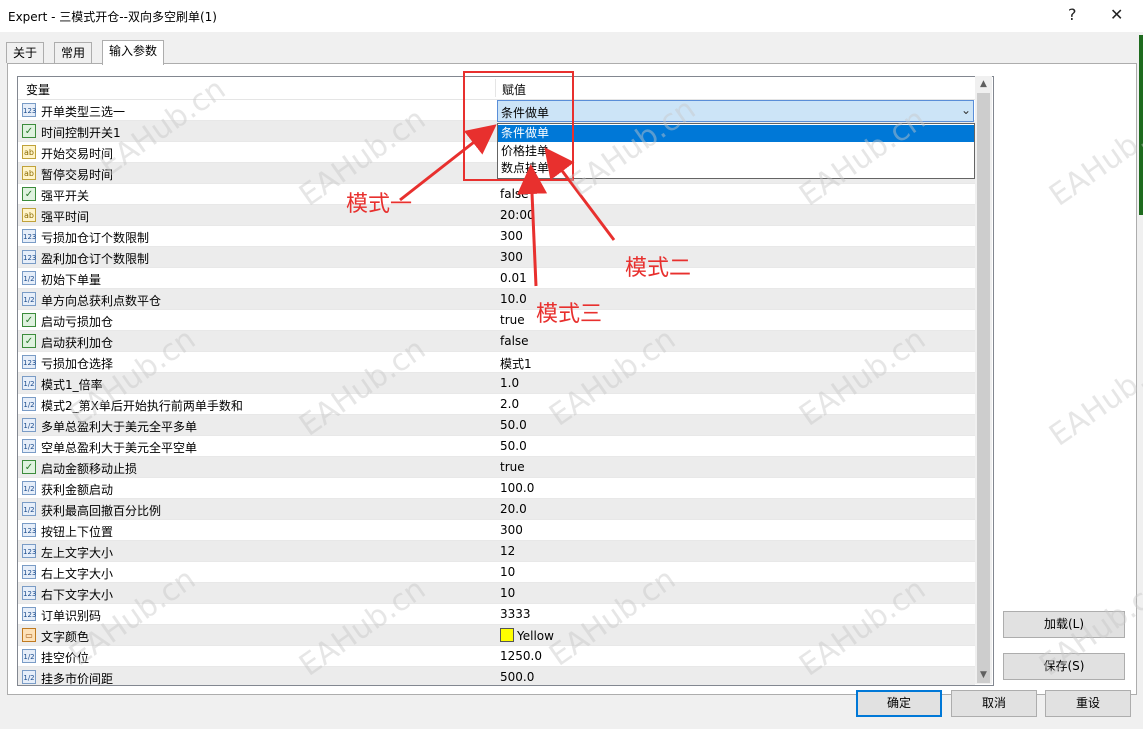 Image resolution: width=1143 pixels, height=729 pixels. I want to click on annotation-mode2: 模式二, so click(658, 268).